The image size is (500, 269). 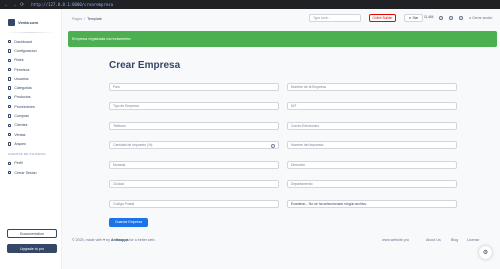 I want to click on sidebar-item-label: Arqueo, so click(x=20, y=143).